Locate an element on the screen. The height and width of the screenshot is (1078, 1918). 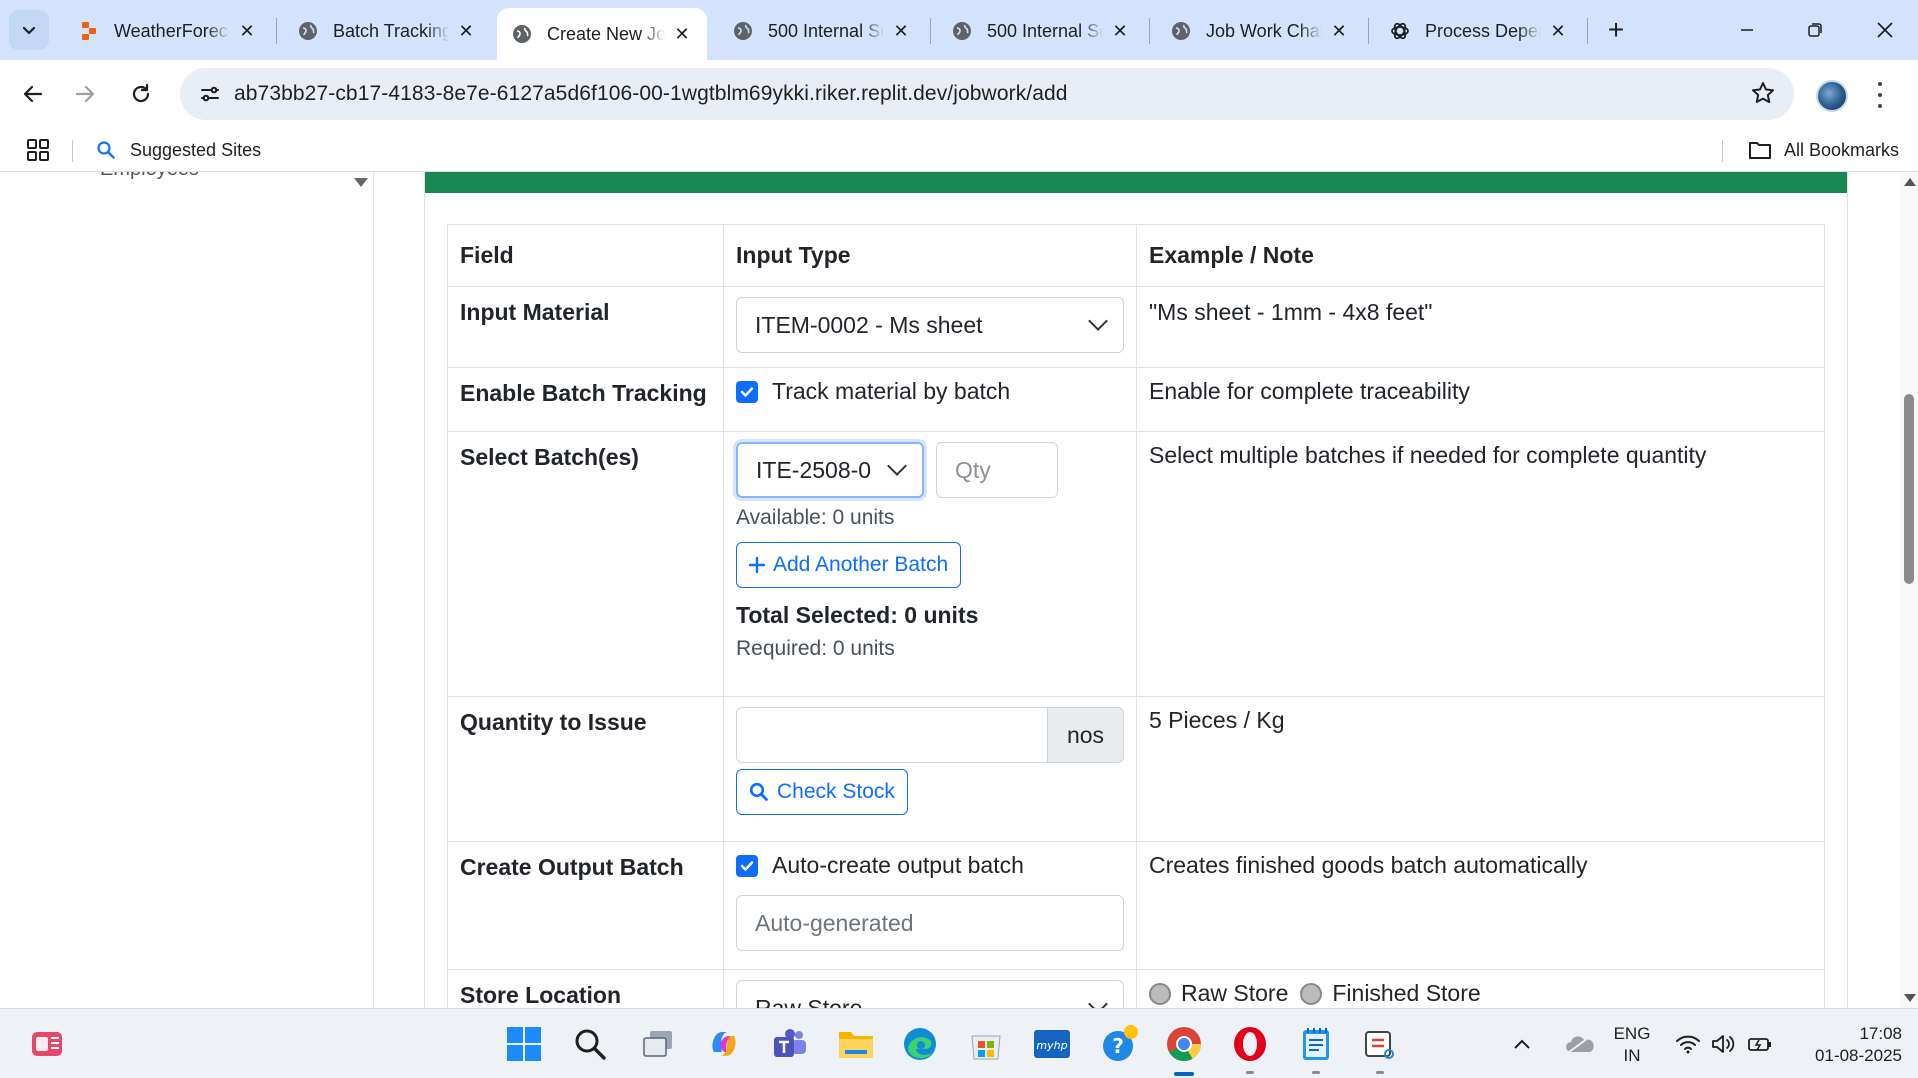
snipping-tool-icon is located at coordinates (1380, 1044).